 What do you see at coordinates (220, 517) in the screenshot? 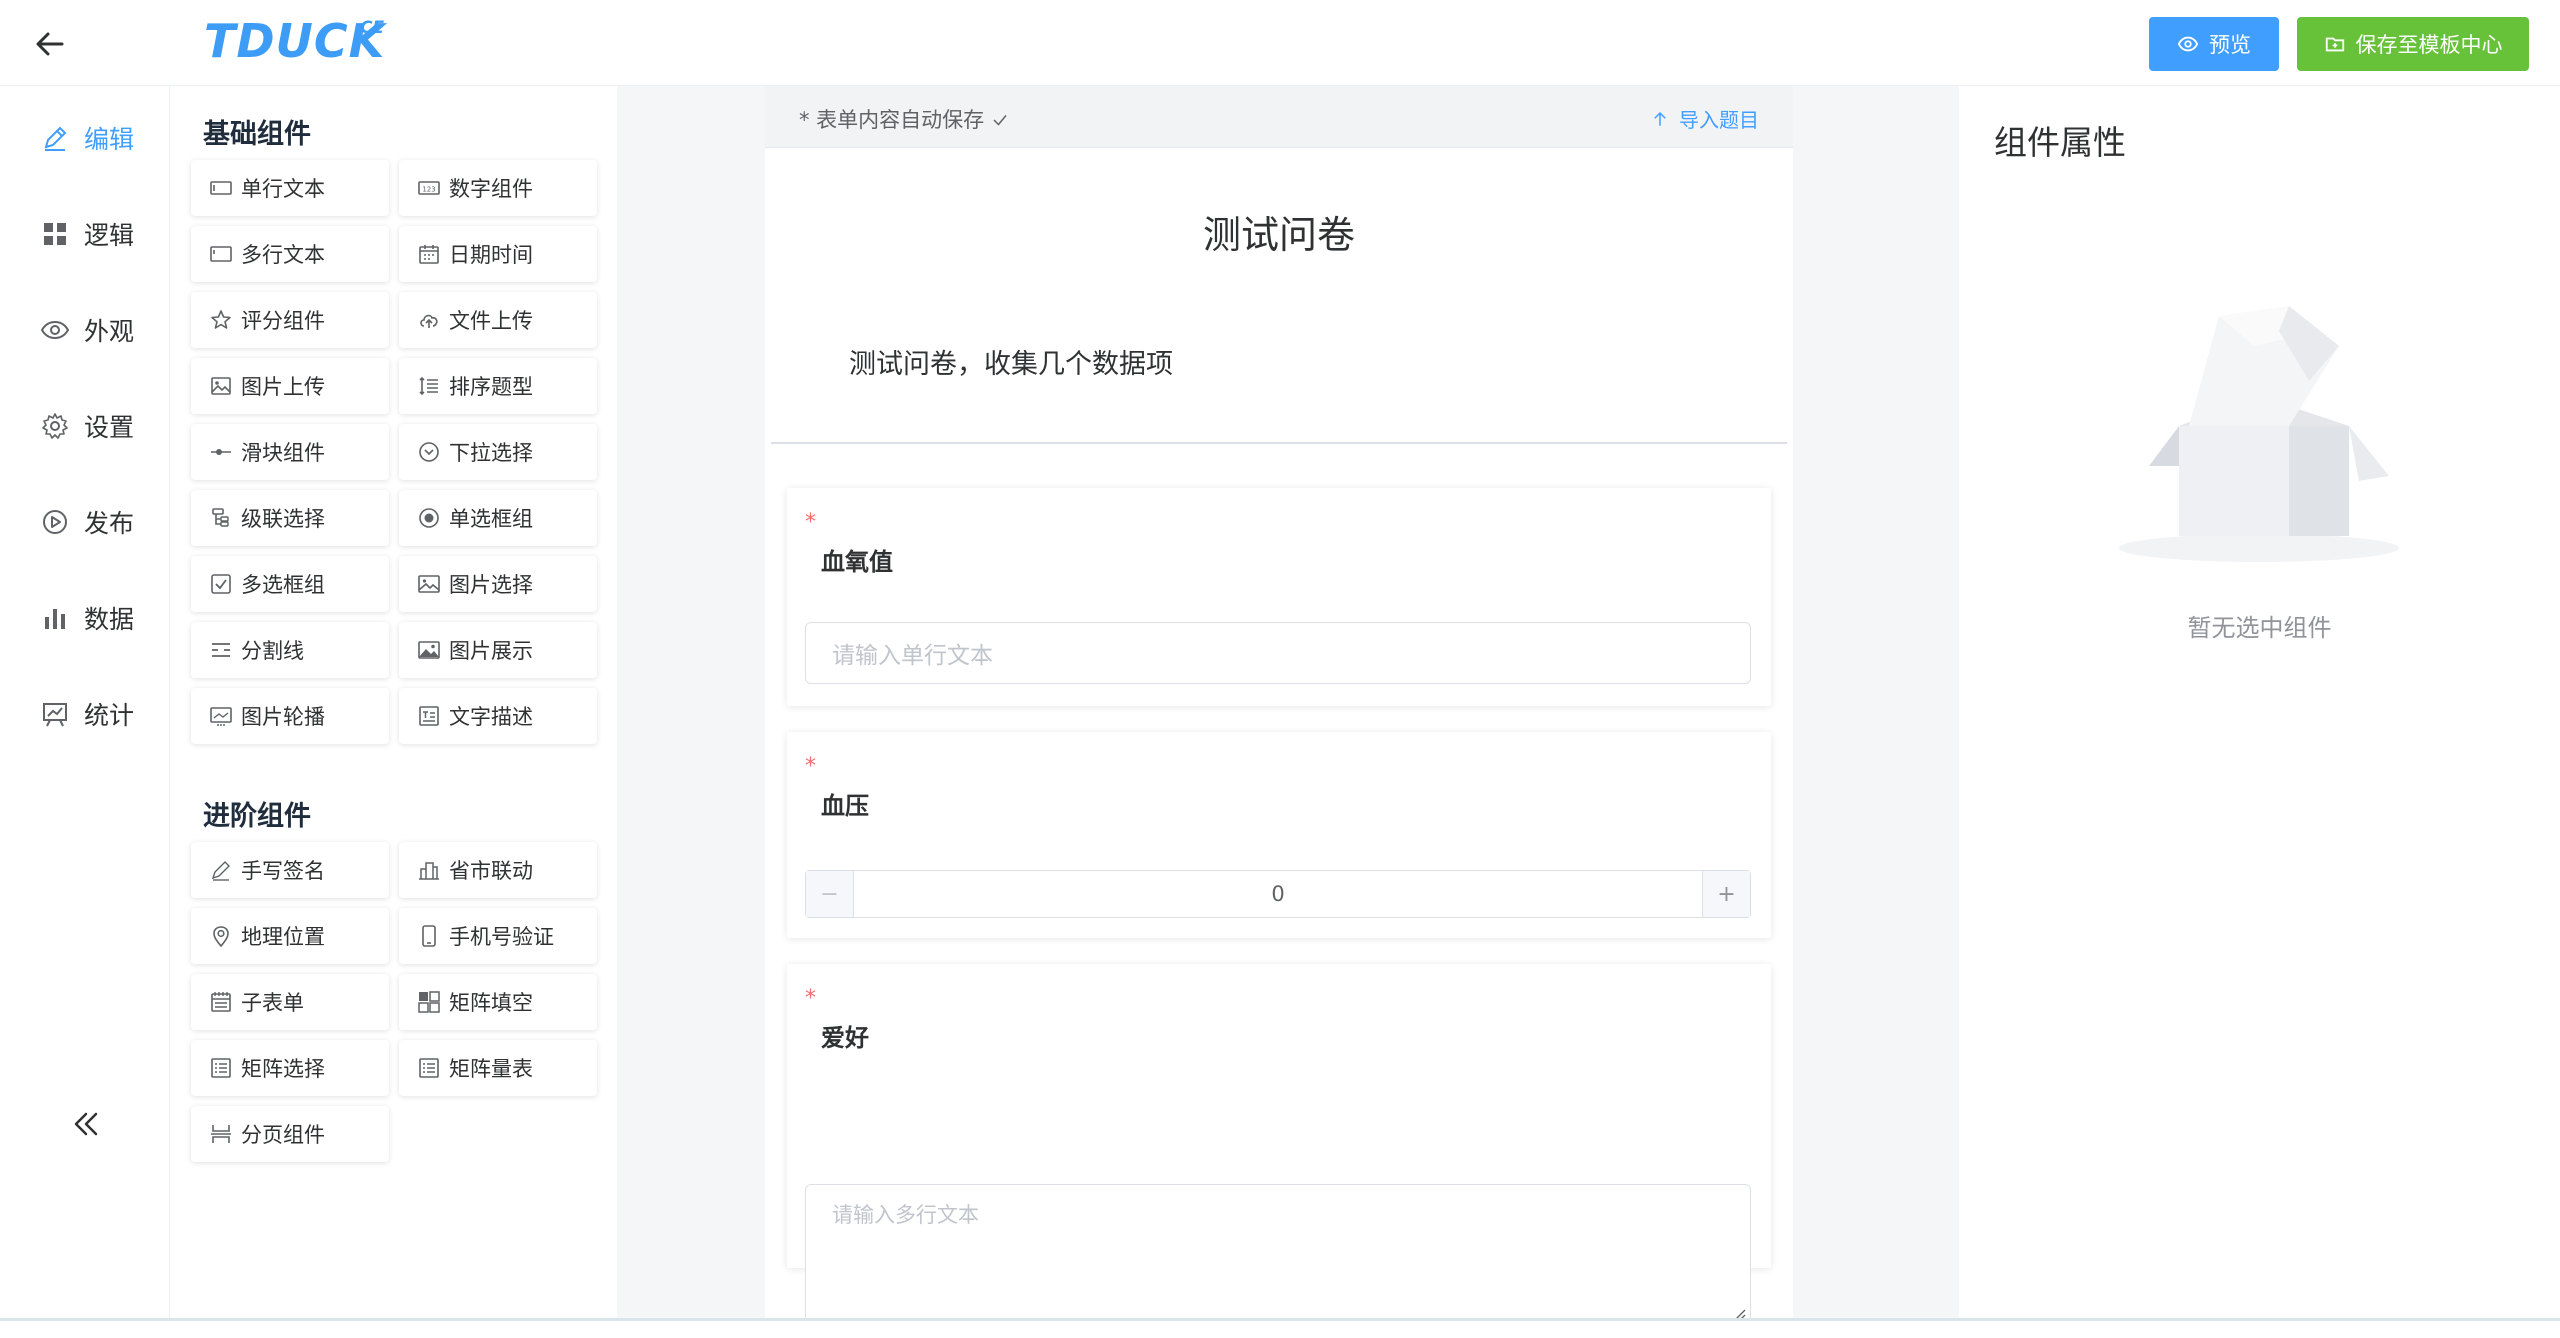
I see `cascader-icon` at bounding box center [220, 517].